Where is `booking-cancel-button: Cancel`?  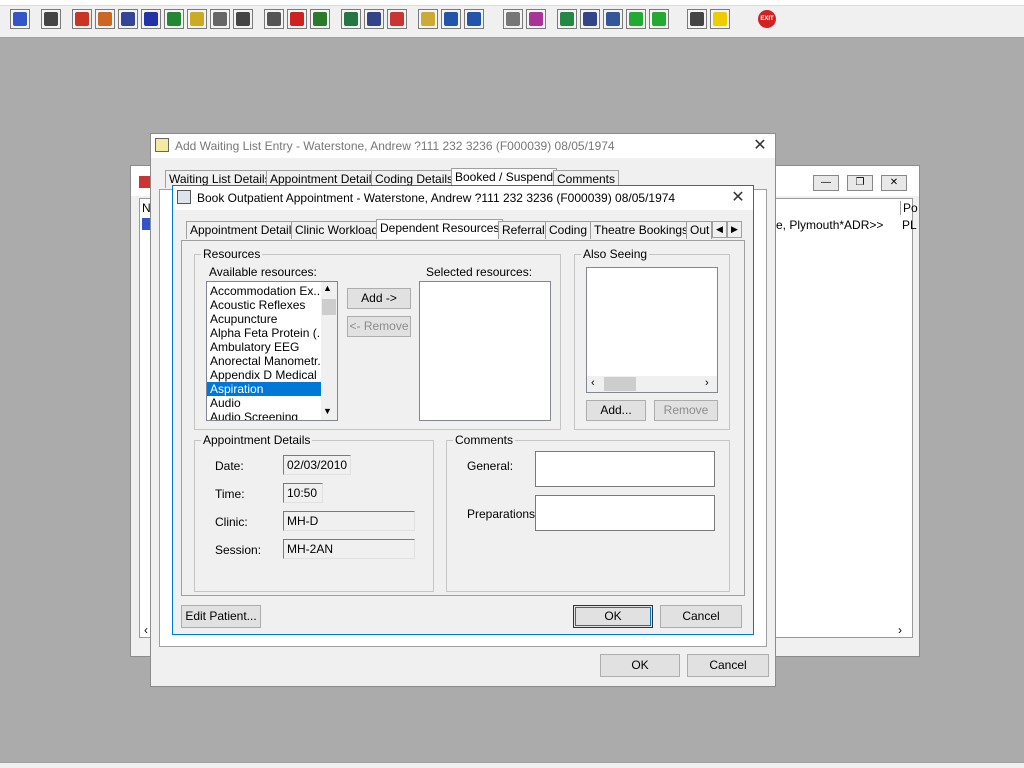
booking-cancel-button: Cancel is located at coordinates (701, 616).